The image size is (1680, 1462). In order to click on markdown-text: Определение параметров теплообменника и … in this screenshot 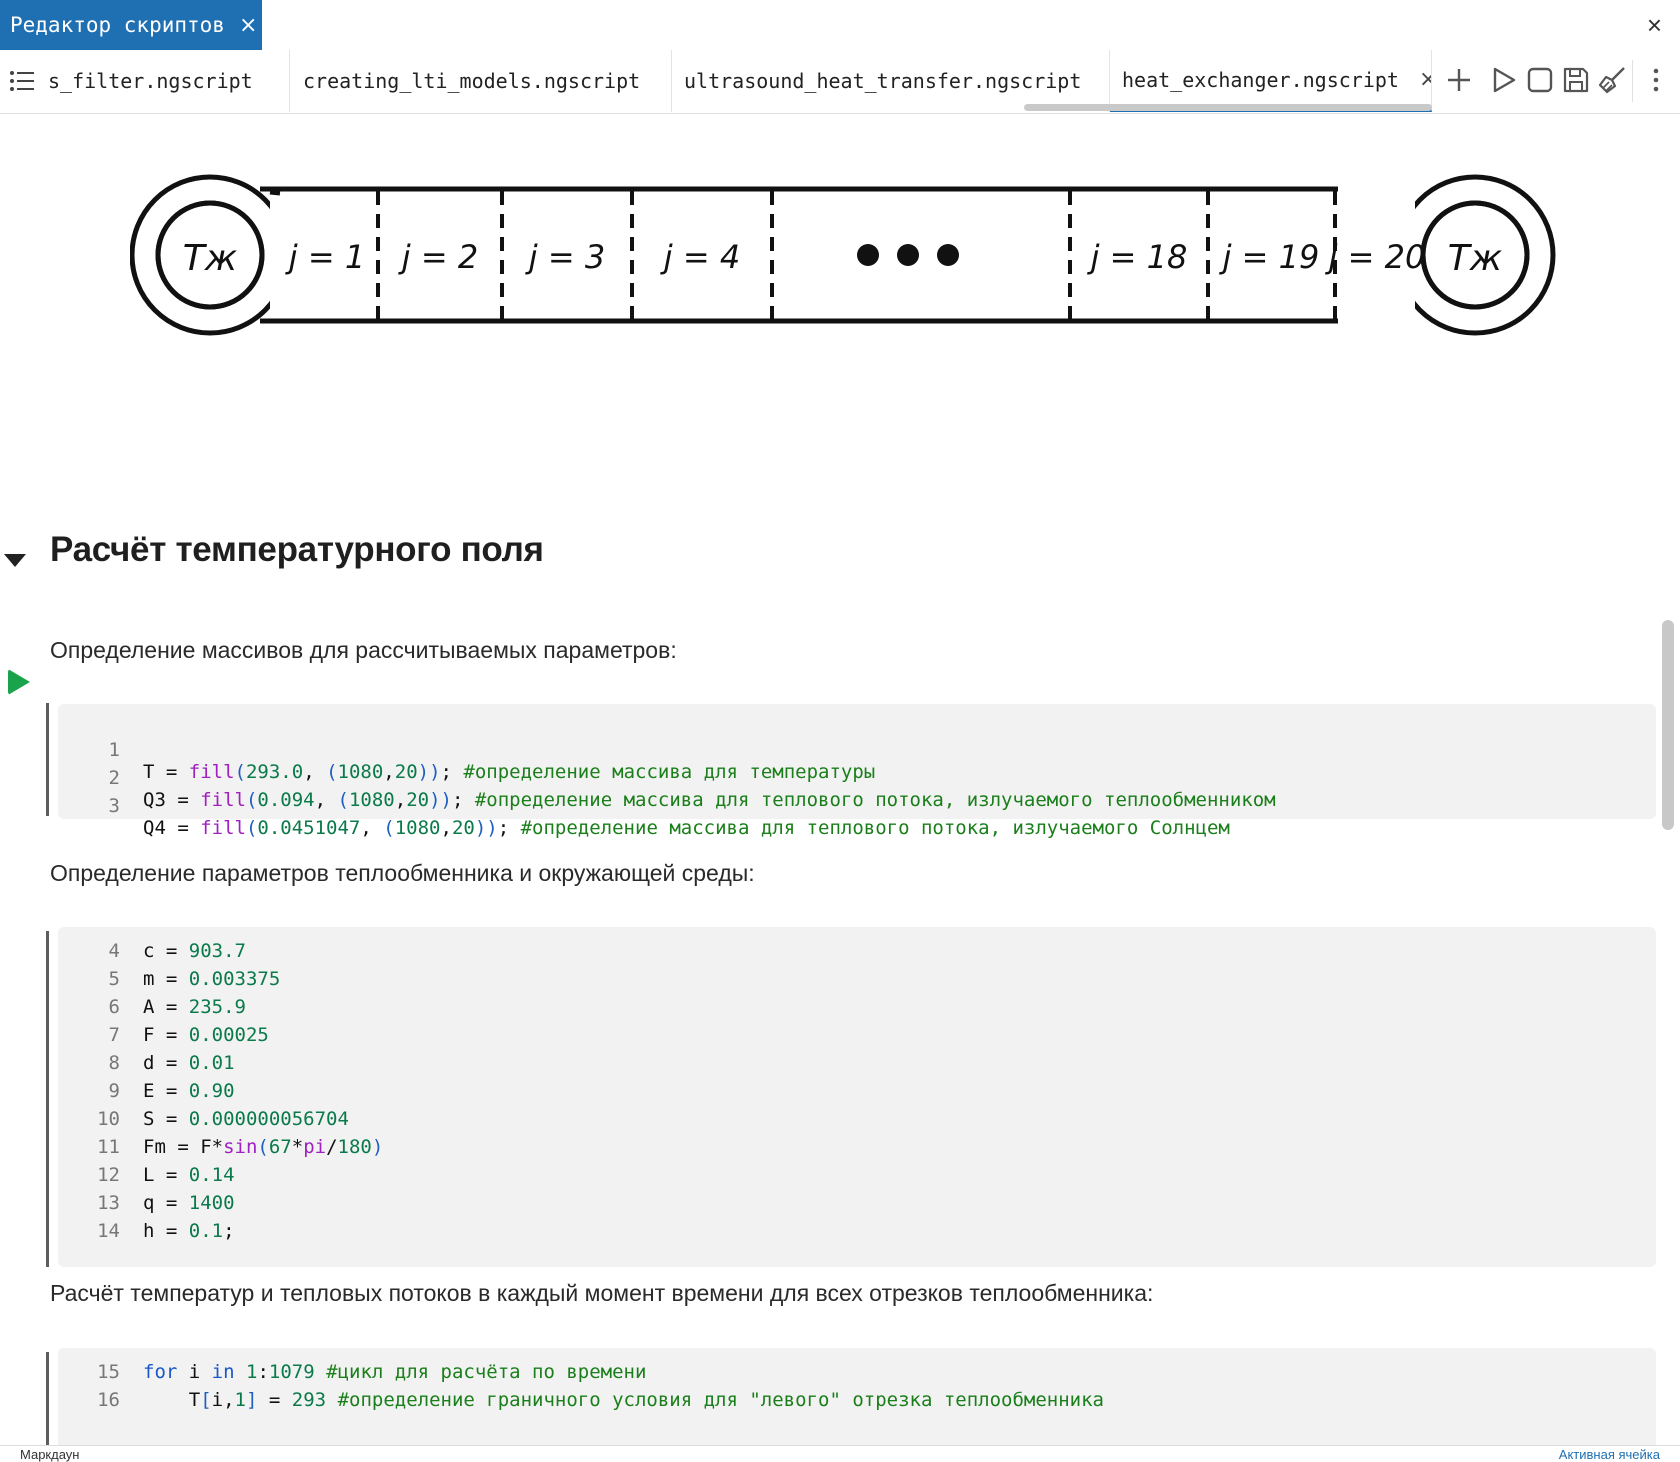, I will do `click(402, 873)`.